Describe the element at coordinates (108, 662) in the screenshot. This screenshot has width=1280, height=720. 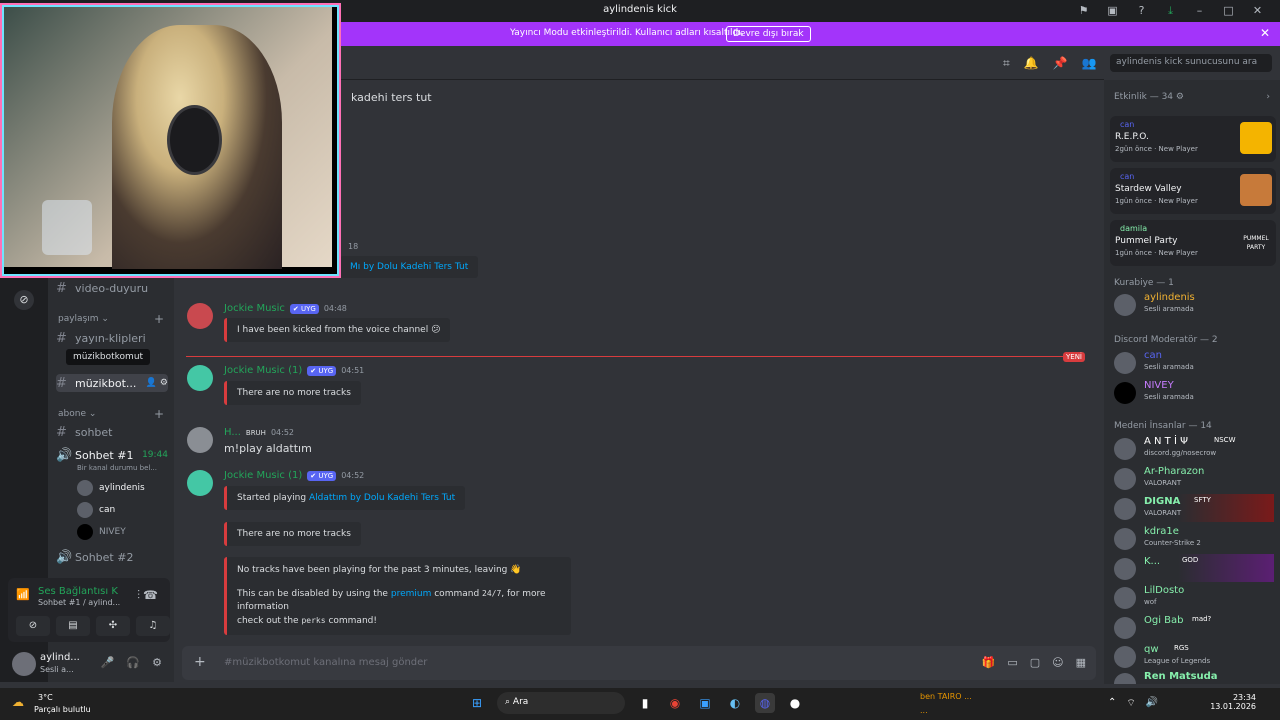
I see `microphone-icon: 🎤` at that location.